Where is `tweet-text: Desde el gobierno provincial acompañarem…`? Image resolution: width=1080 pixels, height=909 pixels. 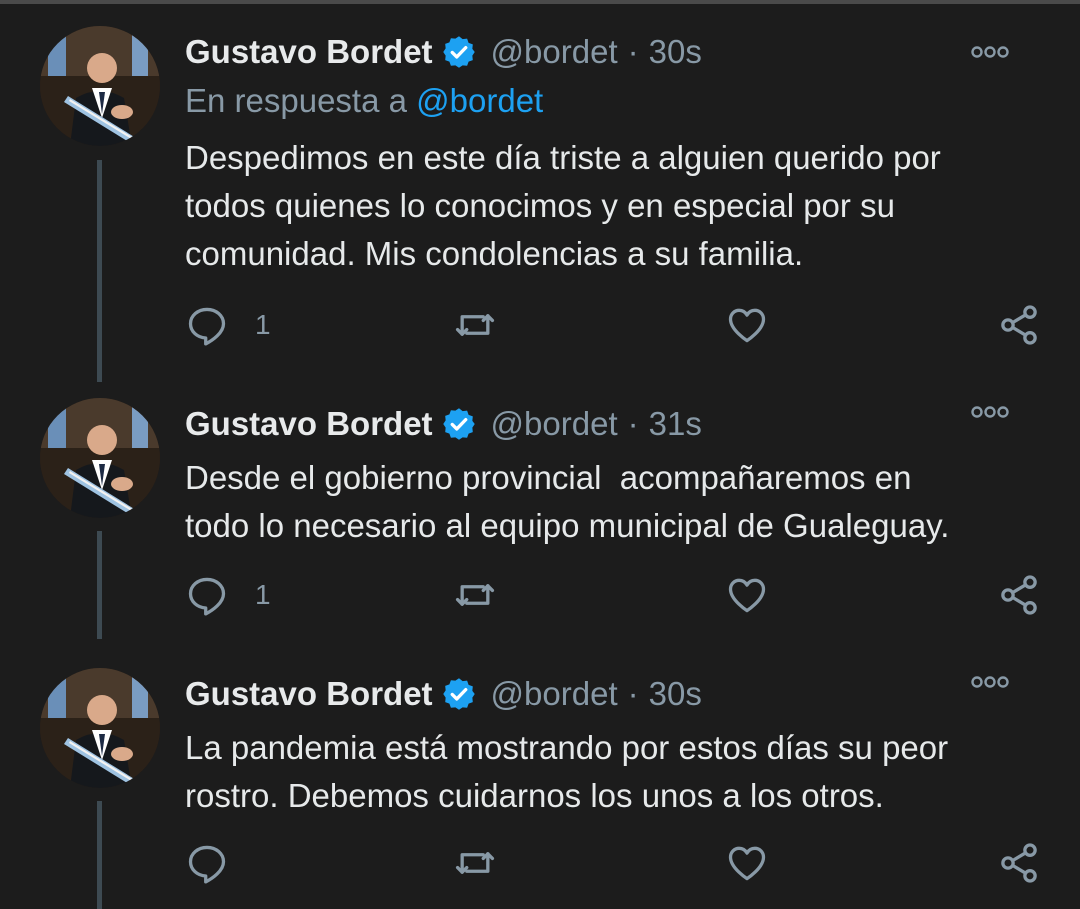
tweet-text: Desde el gobierno provincial acompañarem… is located at coordinates (617, 502).